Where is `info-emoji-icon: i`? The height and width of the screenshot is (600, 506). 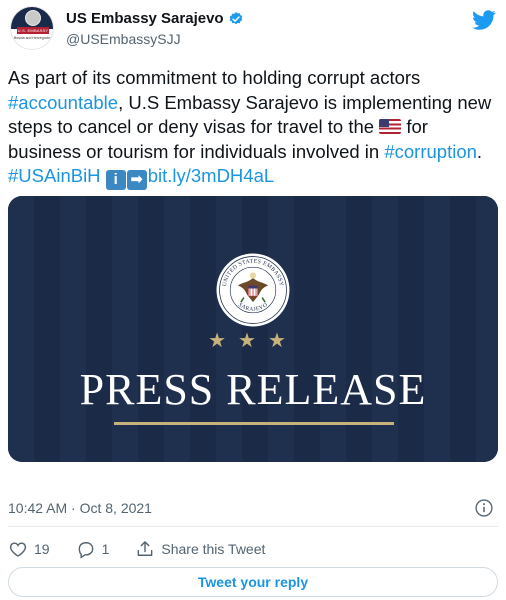
info-emoji-icon: i is located at coordinates (115, 180).